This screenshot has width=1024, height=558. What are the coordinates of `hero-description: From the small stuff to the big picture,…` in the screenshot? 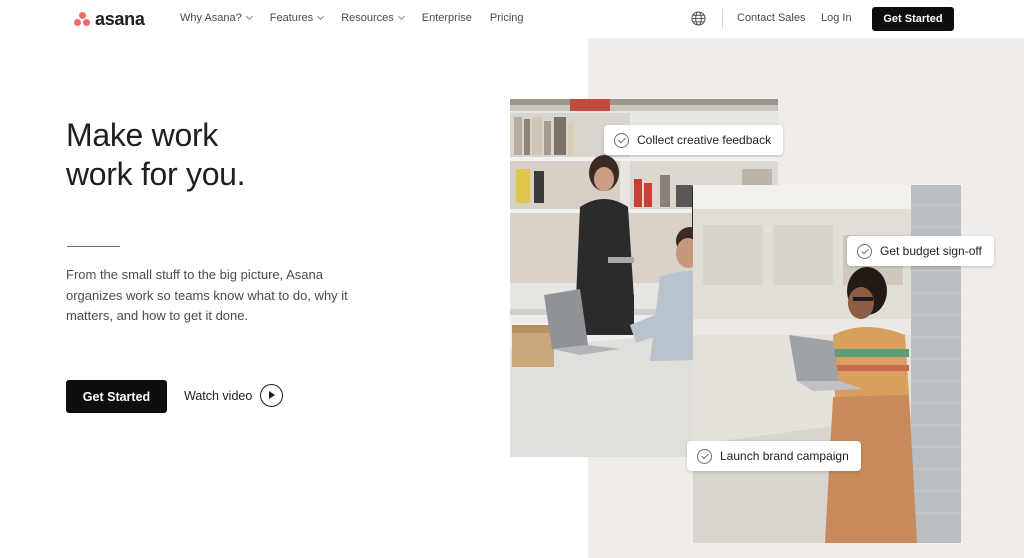 It's located at (207, 295).